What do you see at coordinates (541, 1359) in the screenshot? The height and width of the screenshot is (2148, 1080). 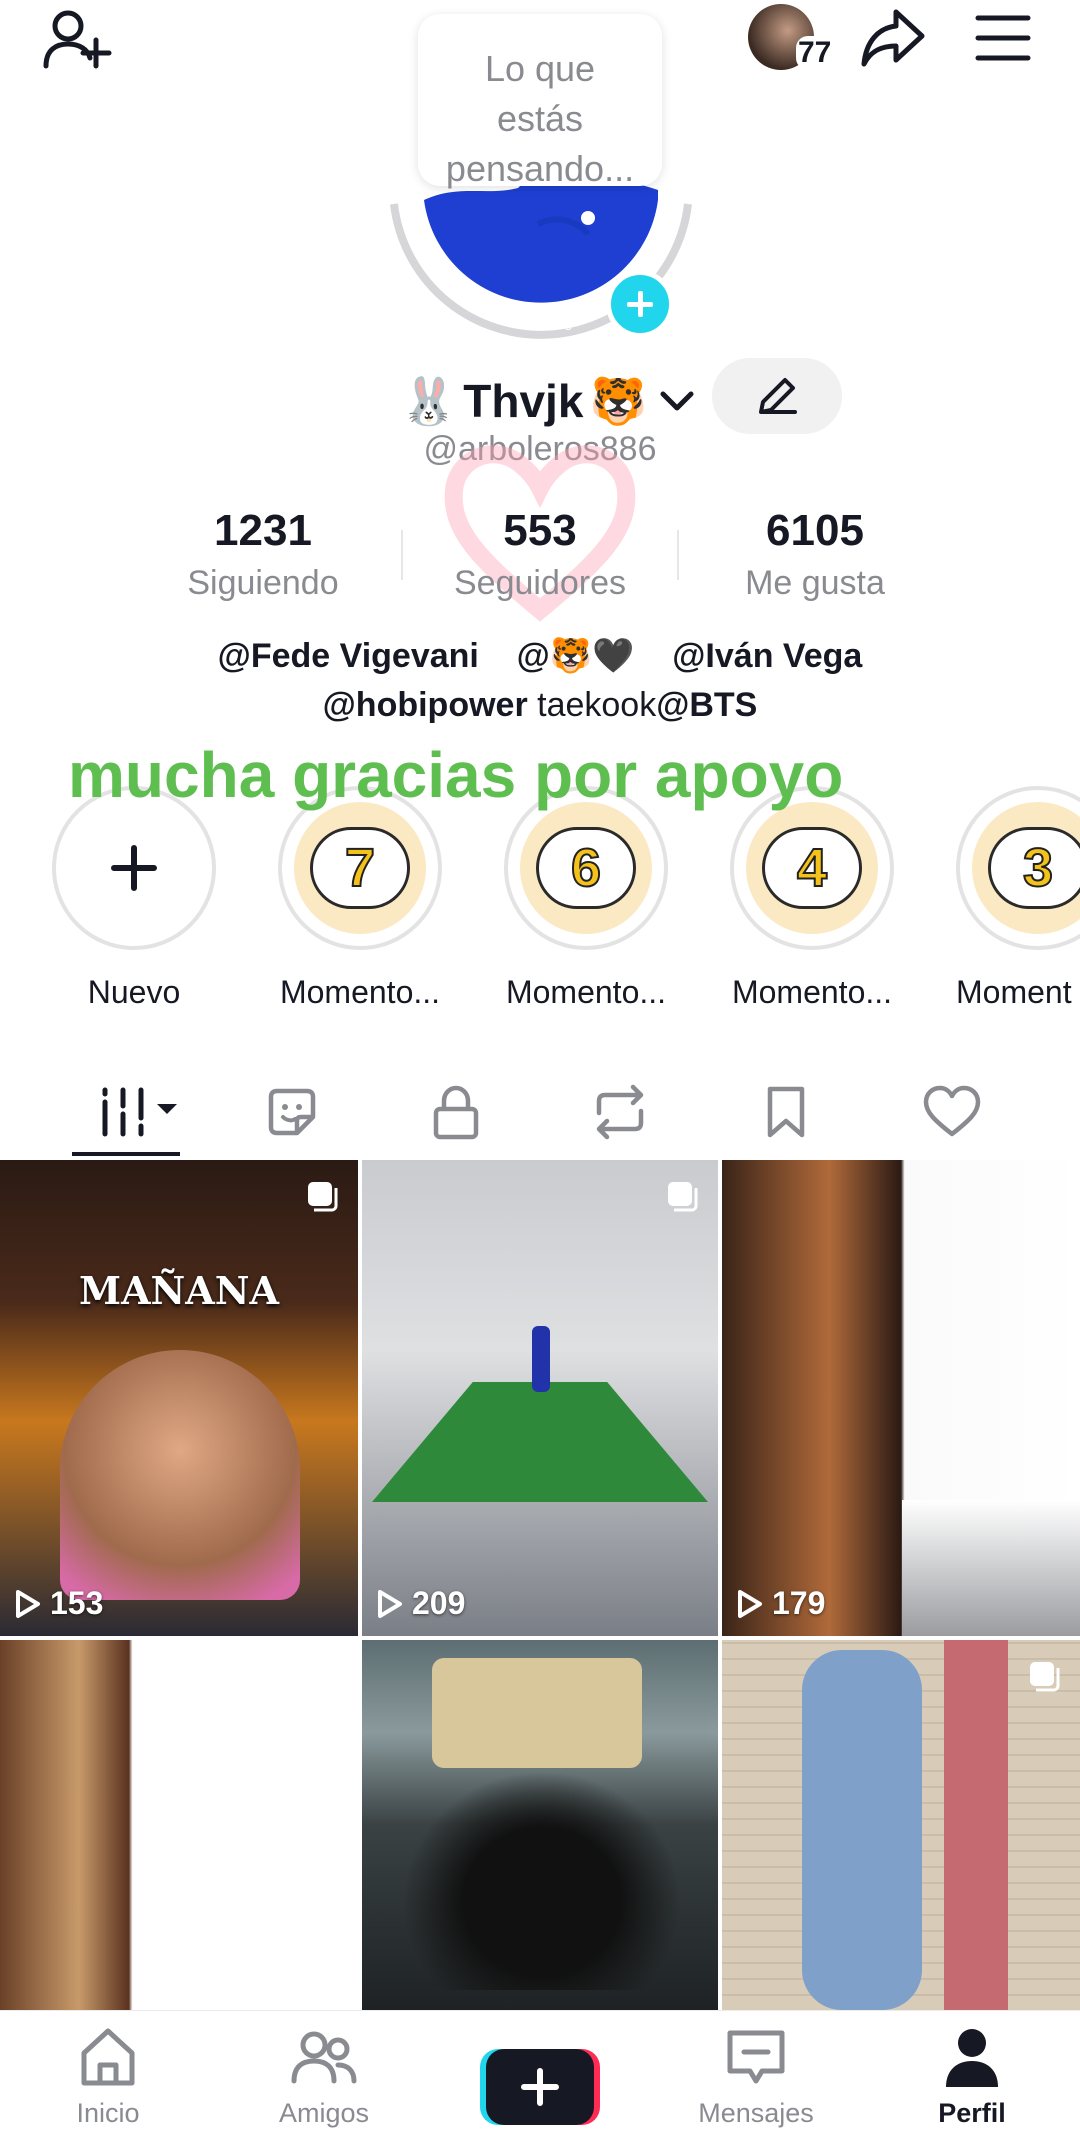 I see `thumbnail-figure` at bounding box center [541, 1359].